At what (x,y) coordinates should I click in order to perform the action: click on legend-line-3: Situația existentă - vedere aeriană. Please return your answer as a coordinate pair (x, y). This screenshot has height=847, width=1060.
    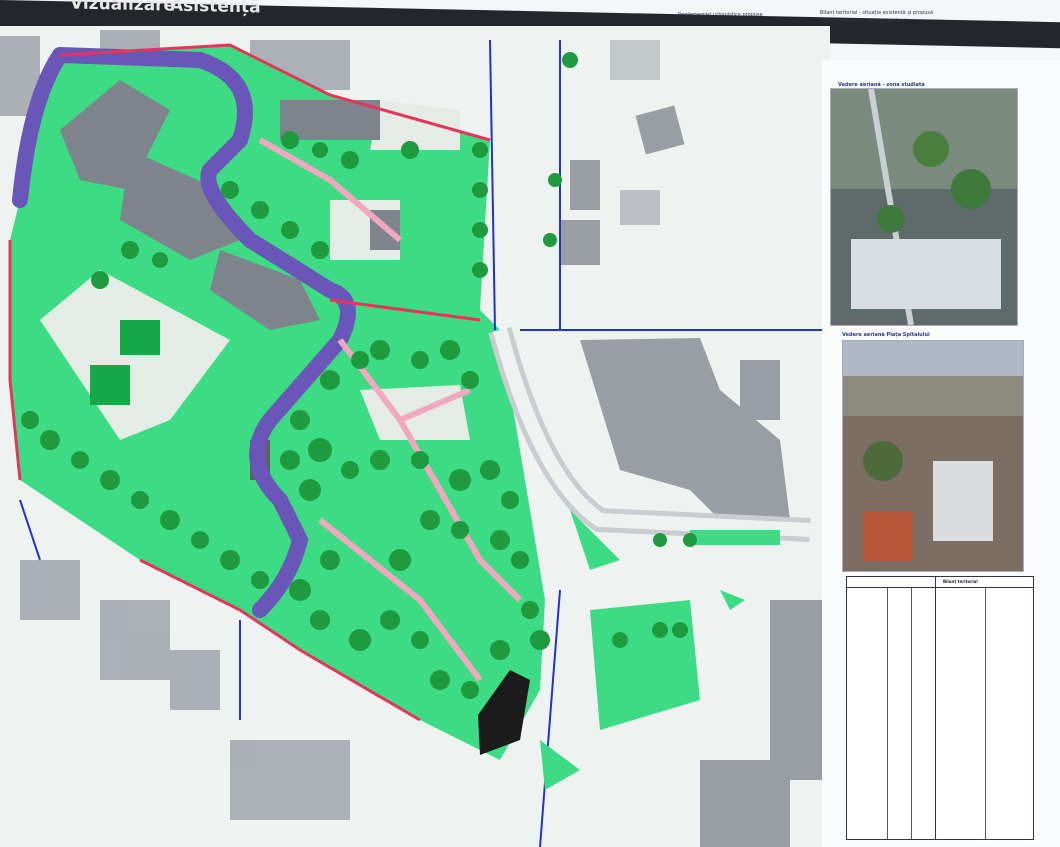
    Looking at the image, I should click on (863, 21).